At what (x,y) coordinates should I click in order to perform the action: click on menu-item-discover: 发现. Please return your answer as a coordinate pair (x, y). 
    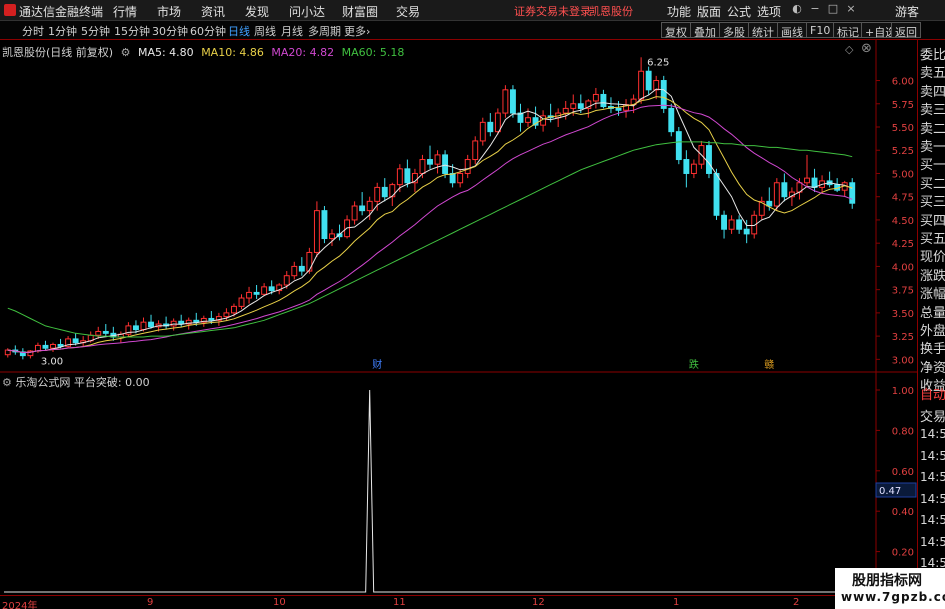
    Looking at the image, I should click on (257, 11).